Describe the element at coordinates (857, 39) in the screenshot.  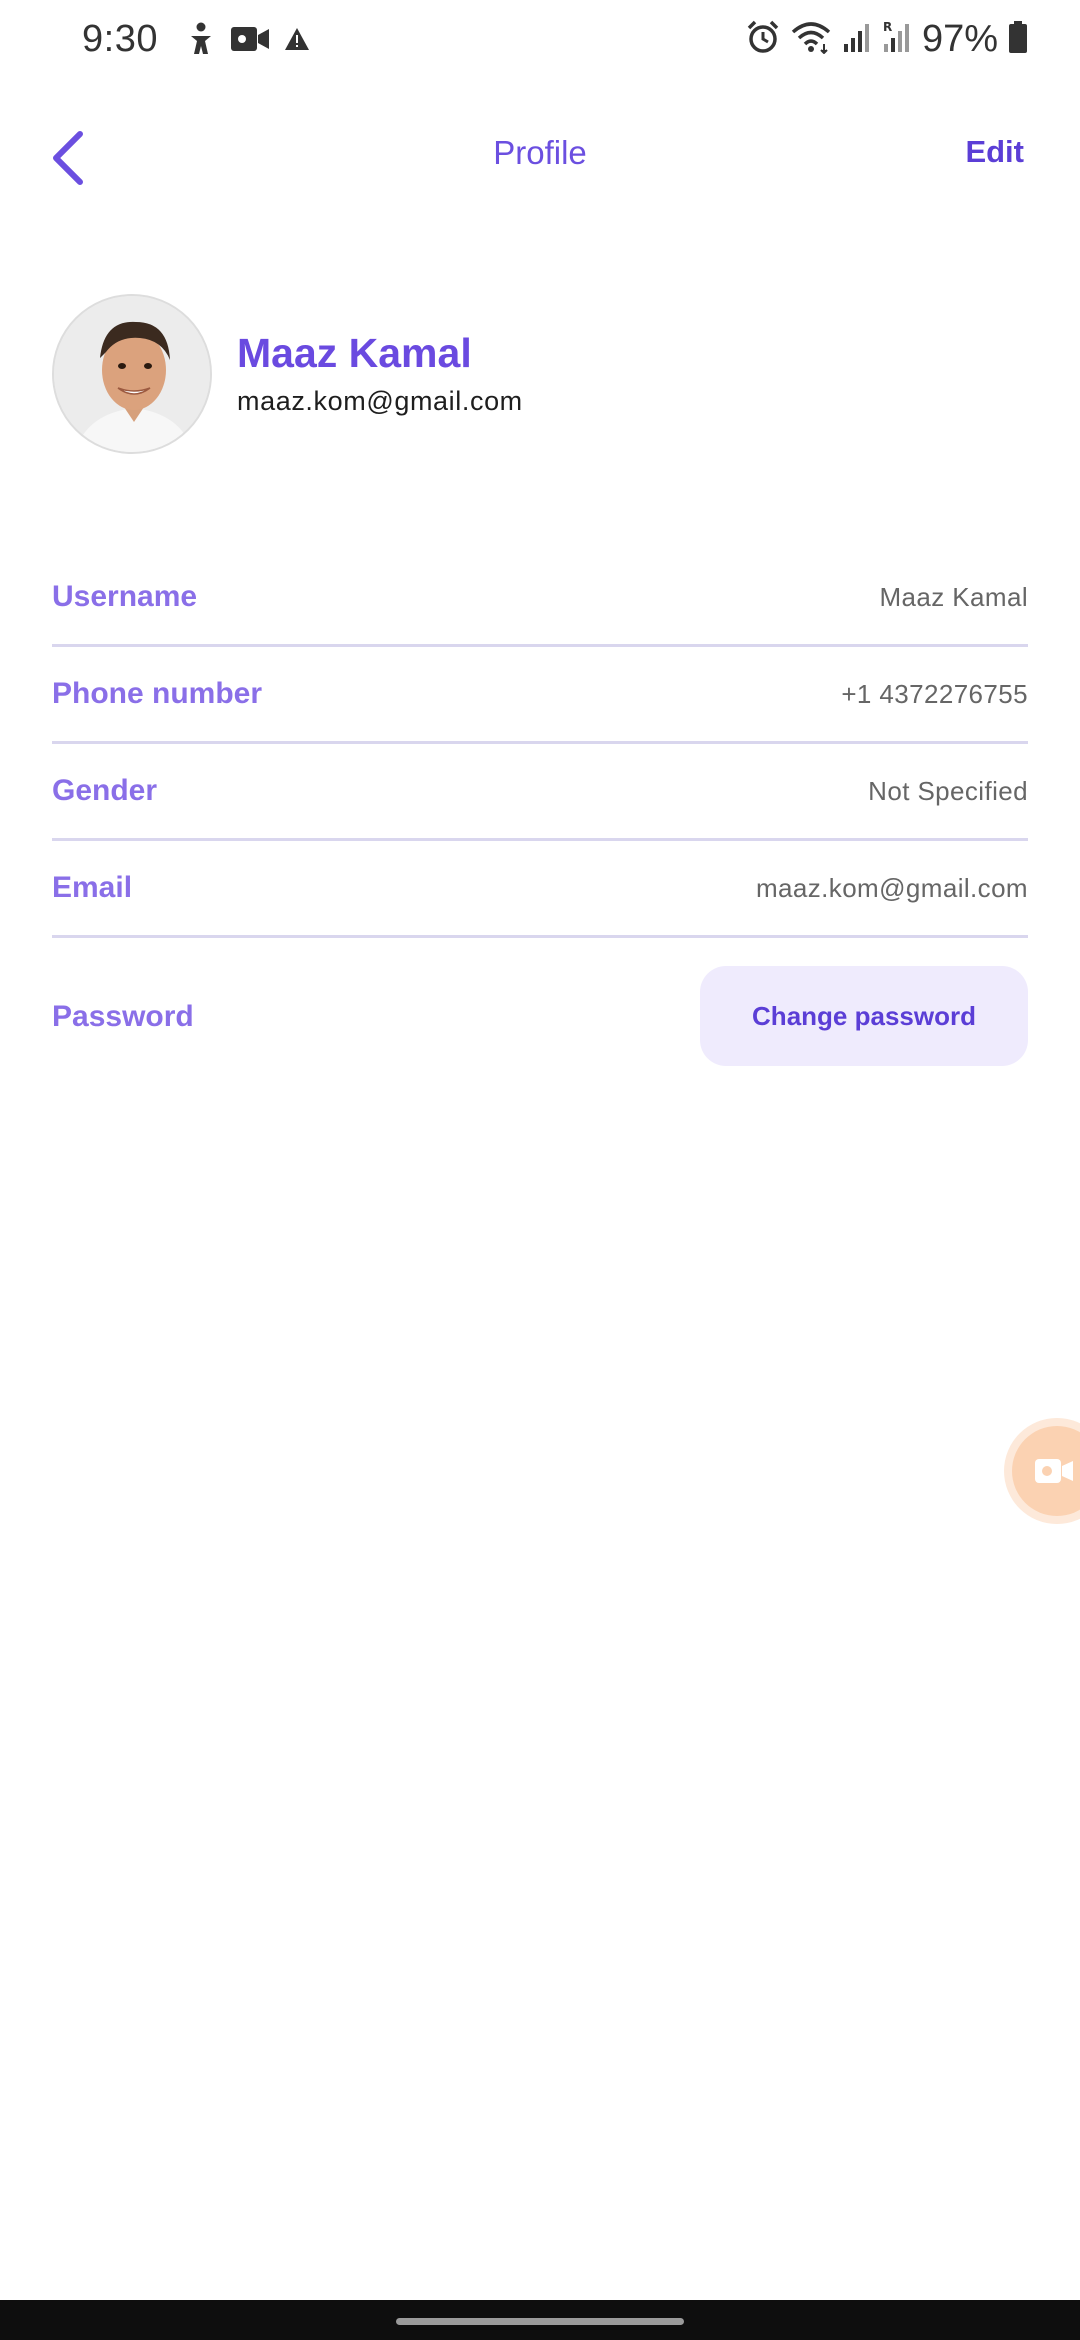
I see `signal-icon` at that location.